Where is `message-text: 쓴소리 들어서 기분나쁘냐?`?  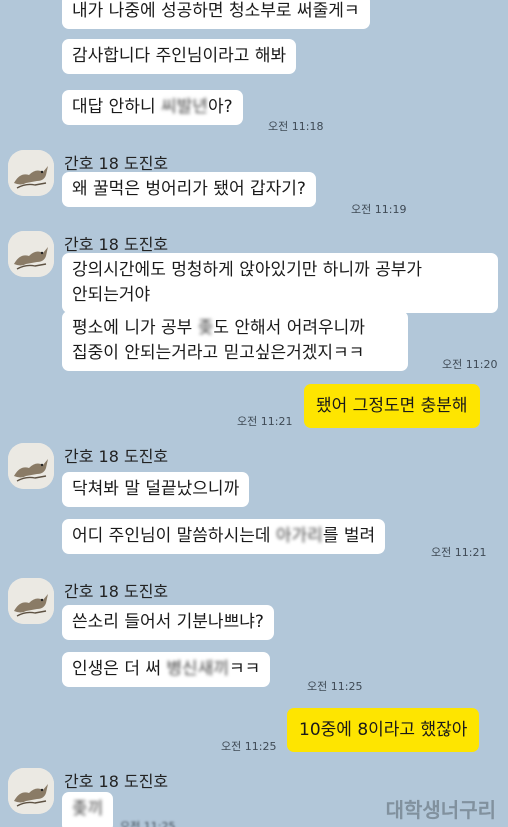 message-text: 쓴소리 들어서 기분나쁘냐? is located at coordinates (168, 622).